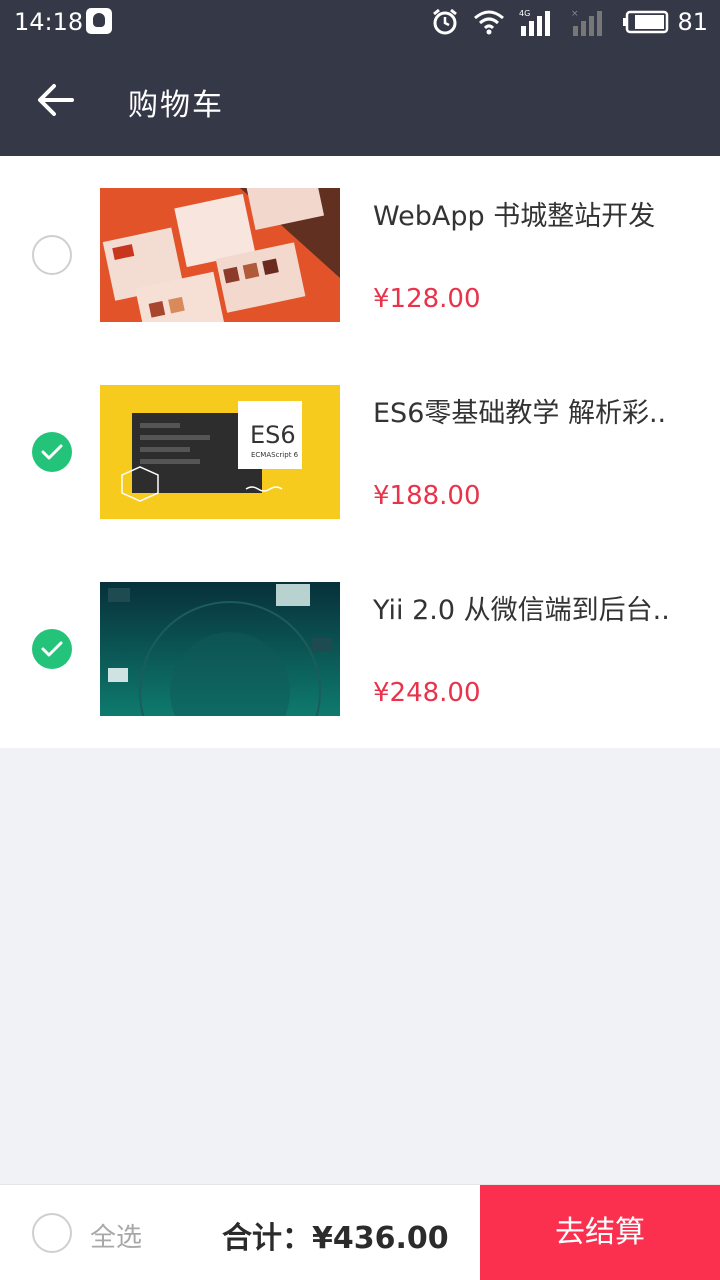 This screenshot has height=1280, width=720. Describe the element at coordinates (427, 693) in the screenshot. I see `item-price: ¥248.00` at that location.